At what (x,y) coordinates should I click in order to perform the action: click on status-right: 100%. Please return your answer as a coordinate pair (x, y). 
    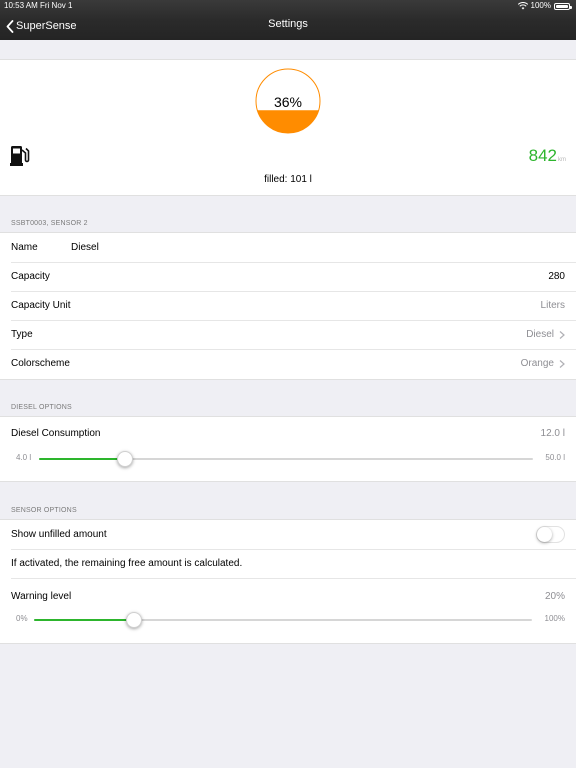
    Looking at the image, I should click on (544, 6).